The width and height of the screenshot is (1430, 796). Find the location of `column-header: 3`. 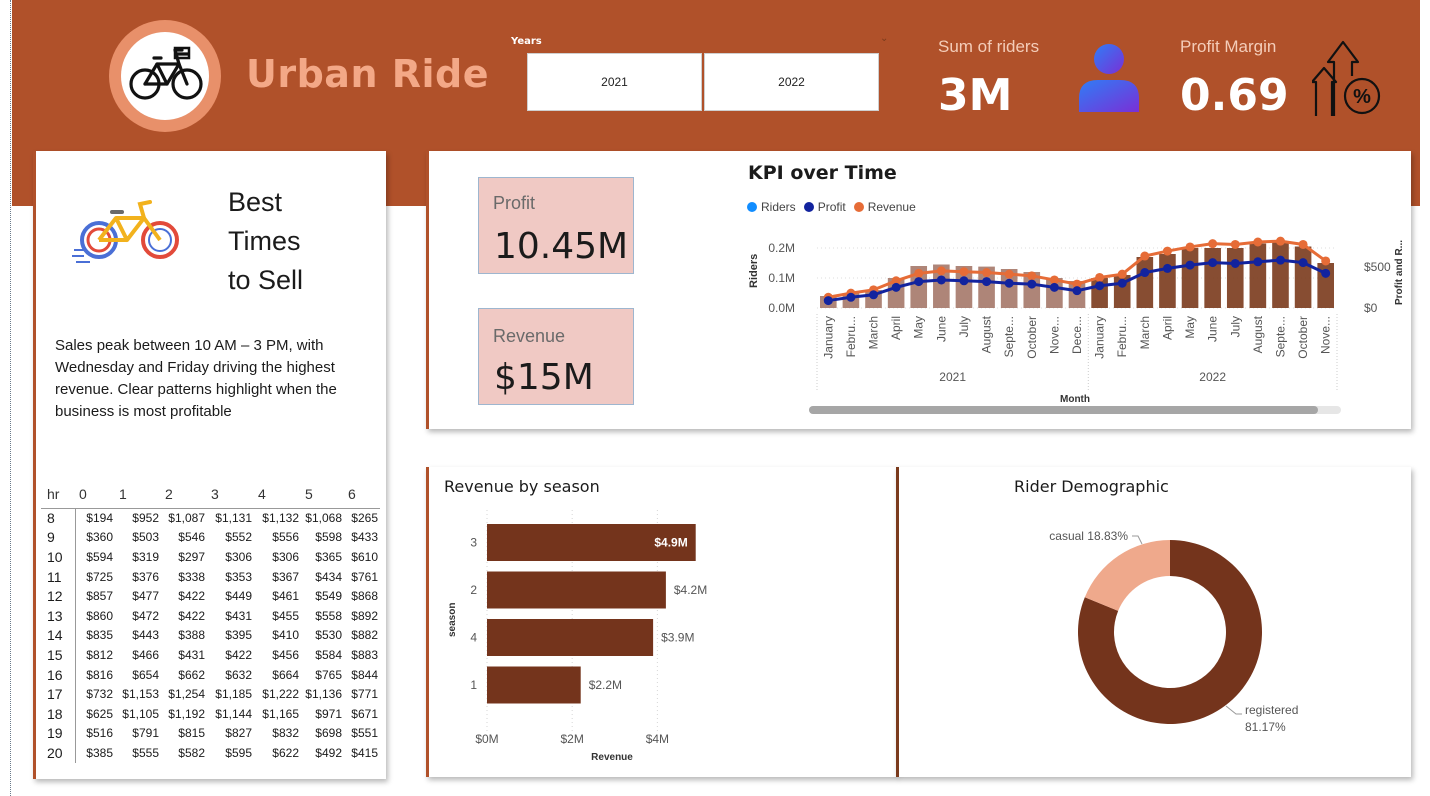

column-header: 3 is located at coordinates (230, 494).